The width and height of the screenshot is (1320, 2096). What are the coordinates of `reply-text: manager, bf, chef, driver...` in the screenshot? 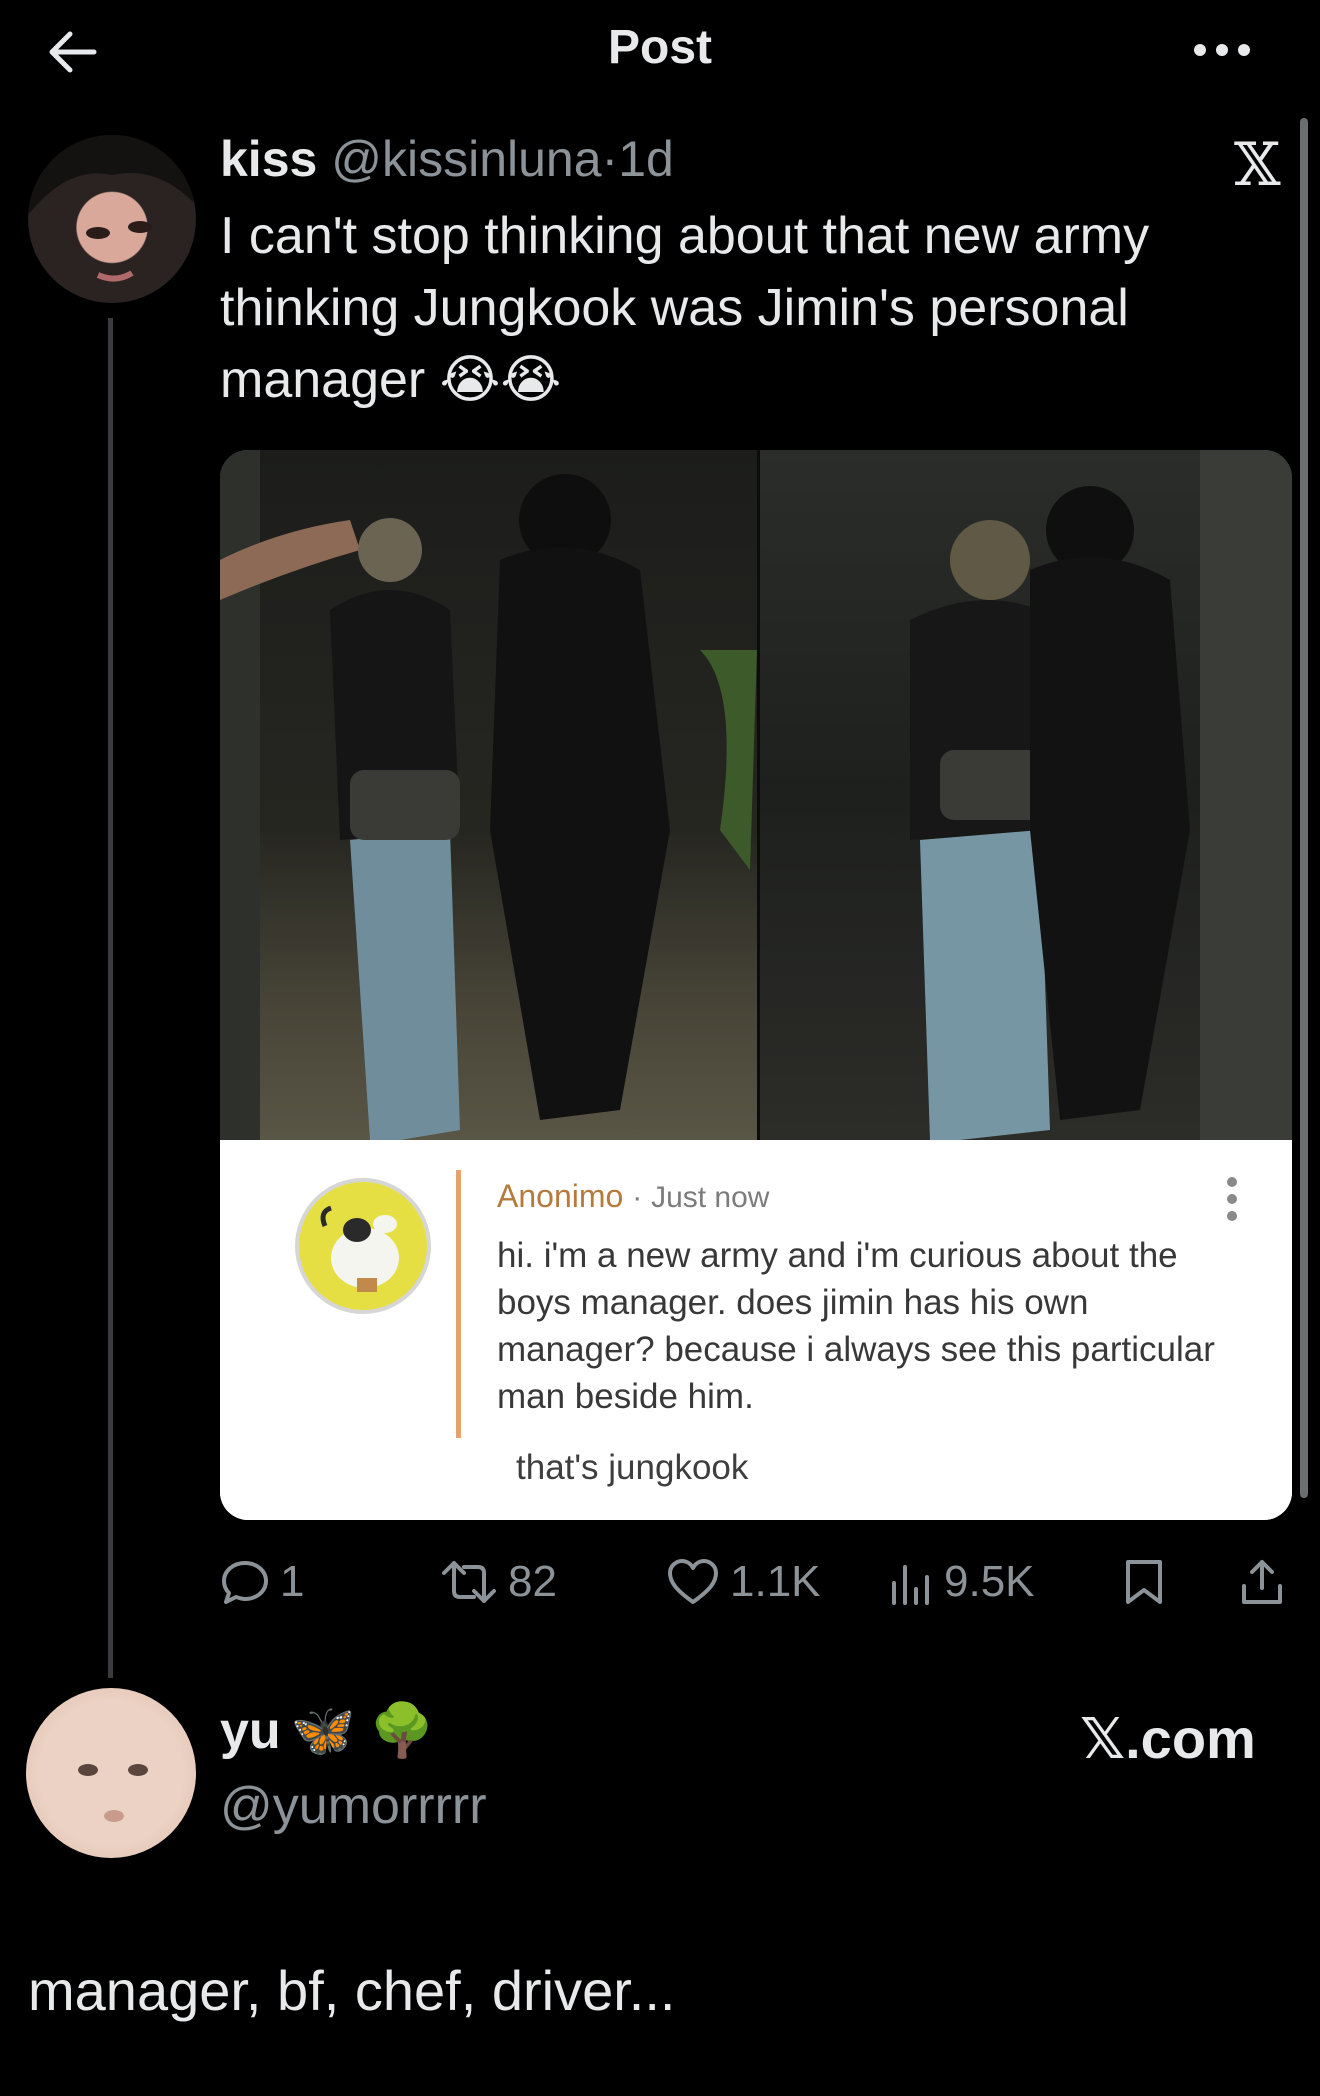 It's located at (352, 1990).